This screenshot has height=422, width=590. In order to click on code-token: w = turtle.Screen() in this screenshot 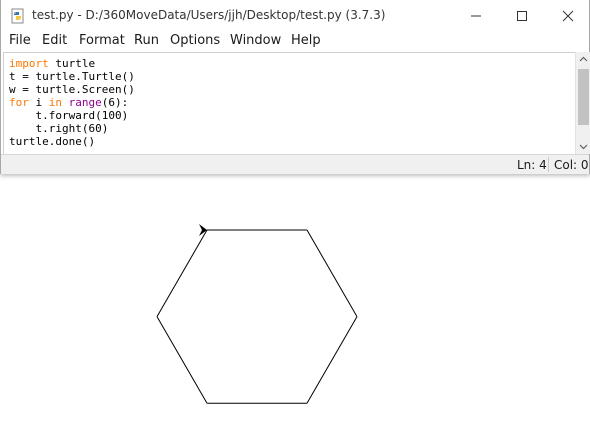, I will do `click(72, 89)`.